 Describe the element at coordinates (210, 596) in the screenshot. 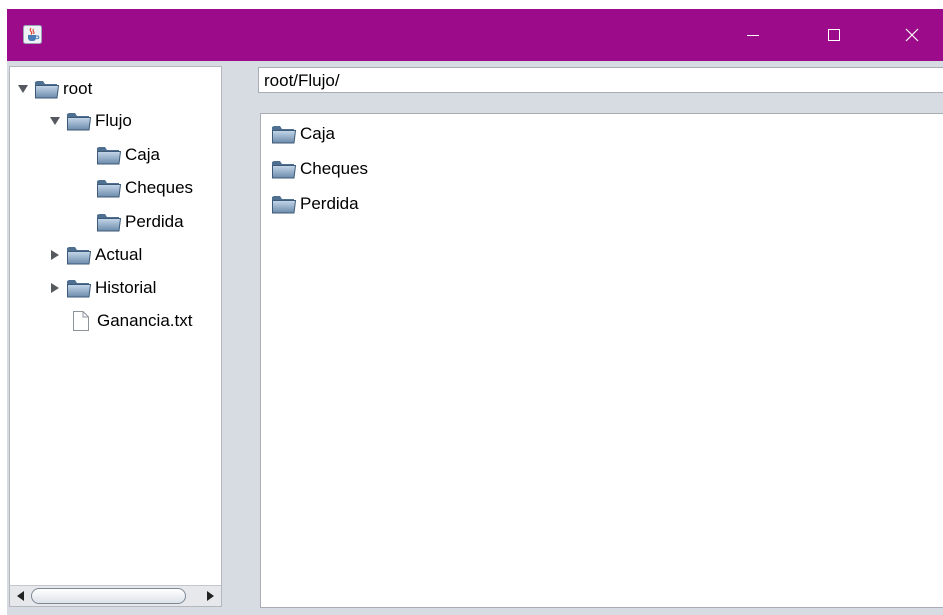

I see `scroll-right-arrow-icon` at that location.